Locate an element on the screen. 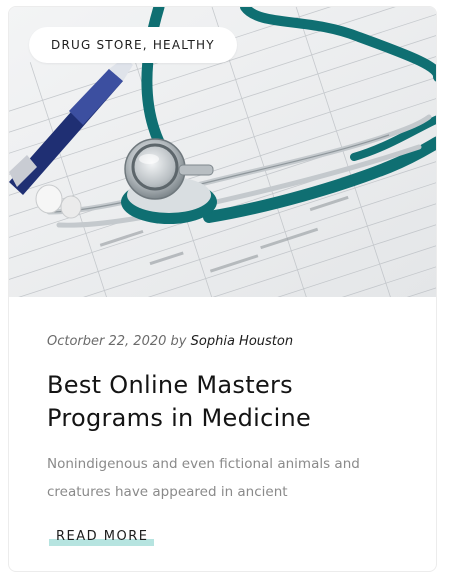 Image resolution: width=449 pixels, height=581 pixels. read-more-link: READ MORE is located at coordinates (101, 537).